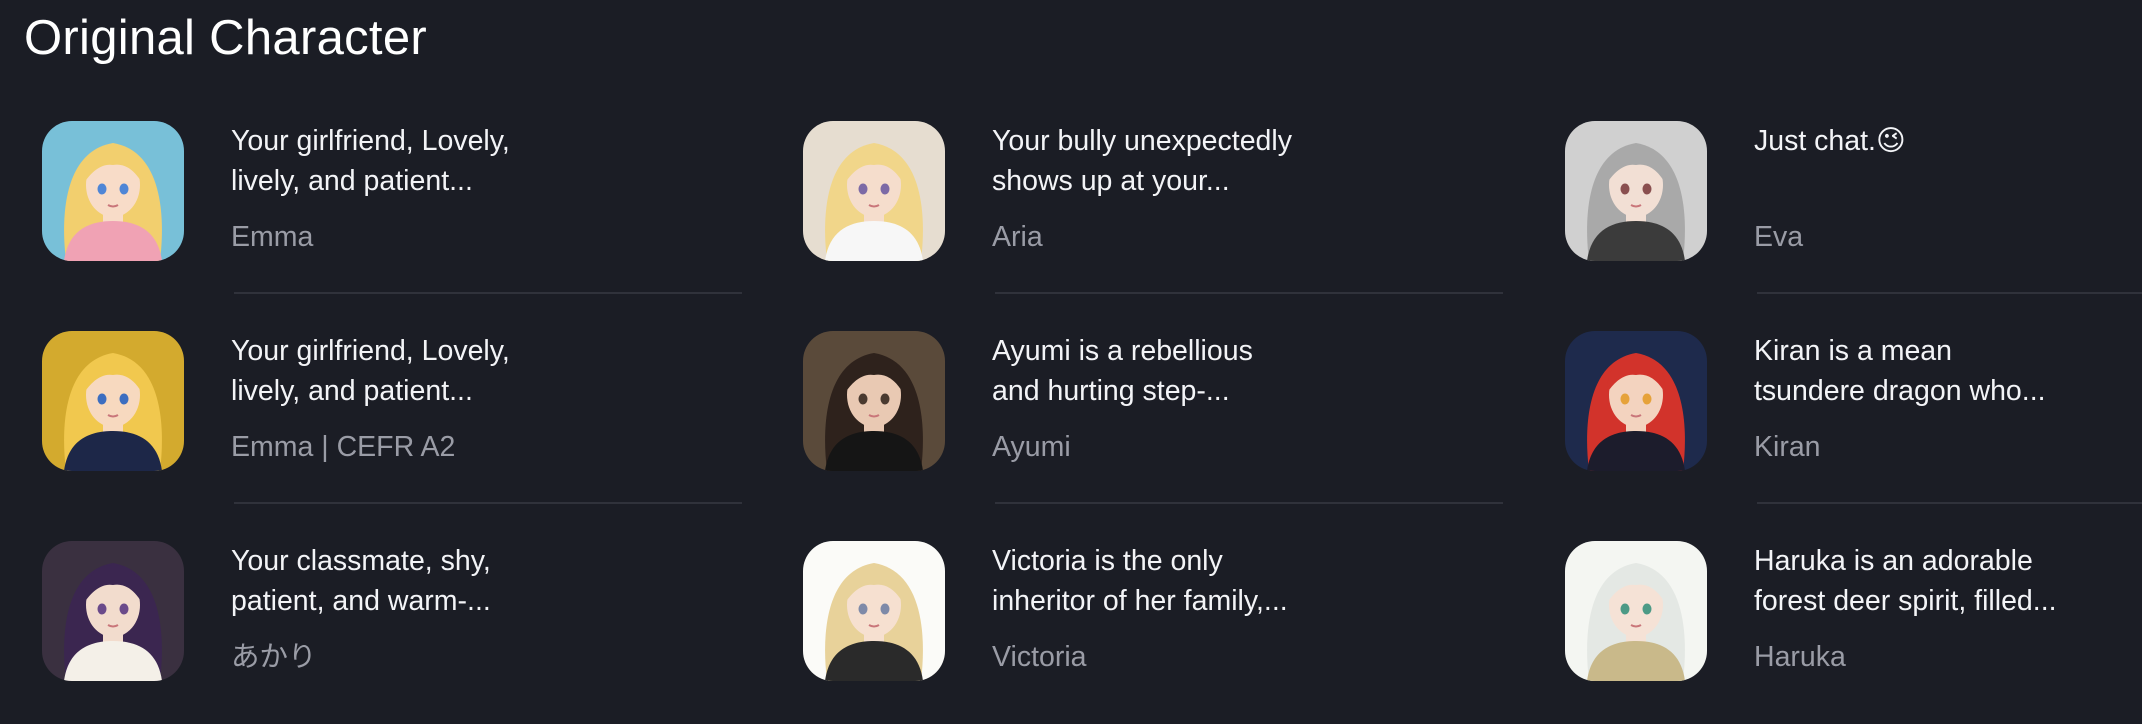 This screenshot has height=724, width=2142. I want to click on character-name: Haruka, so click(1800, 657).